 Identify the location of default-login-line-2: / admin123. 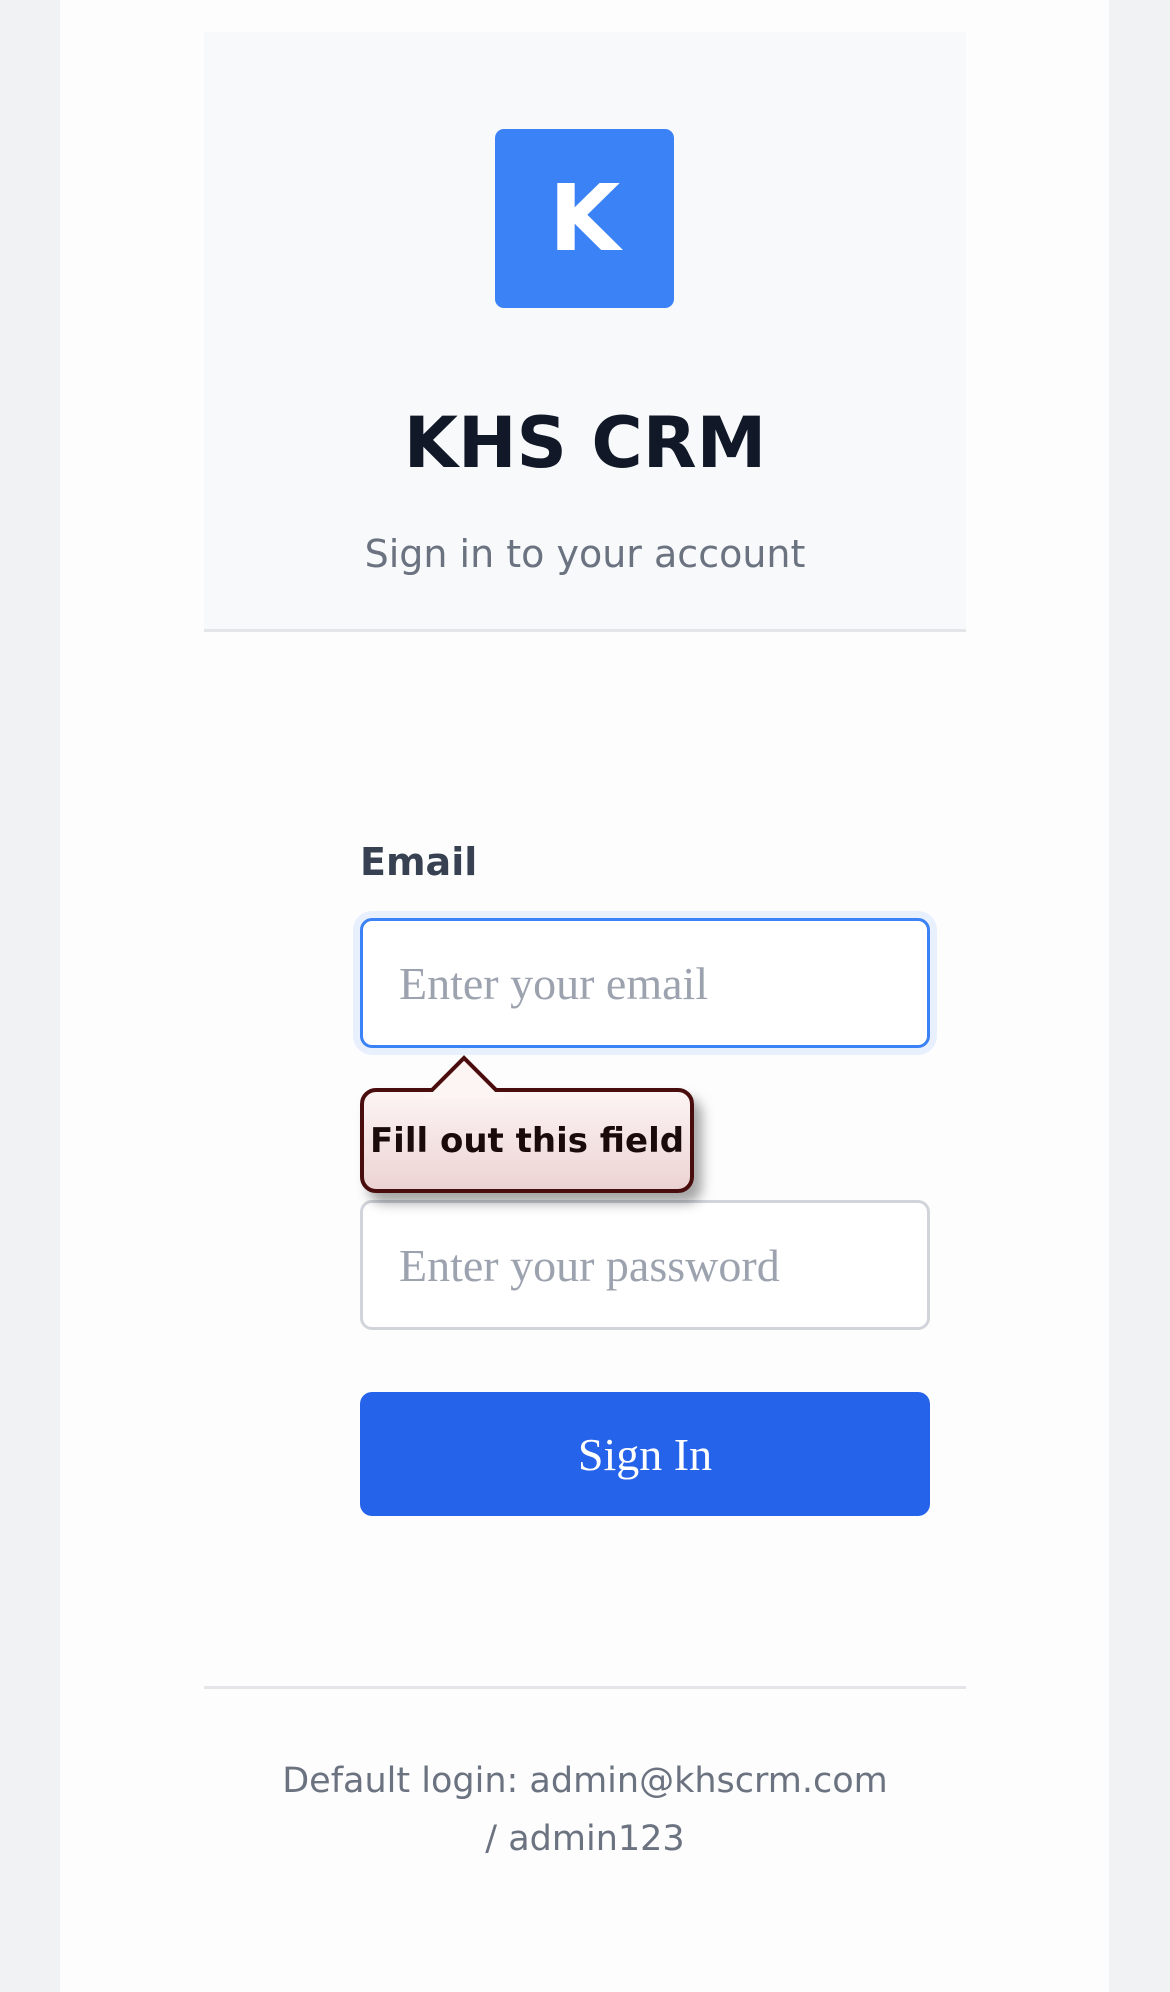
(585, 1839).